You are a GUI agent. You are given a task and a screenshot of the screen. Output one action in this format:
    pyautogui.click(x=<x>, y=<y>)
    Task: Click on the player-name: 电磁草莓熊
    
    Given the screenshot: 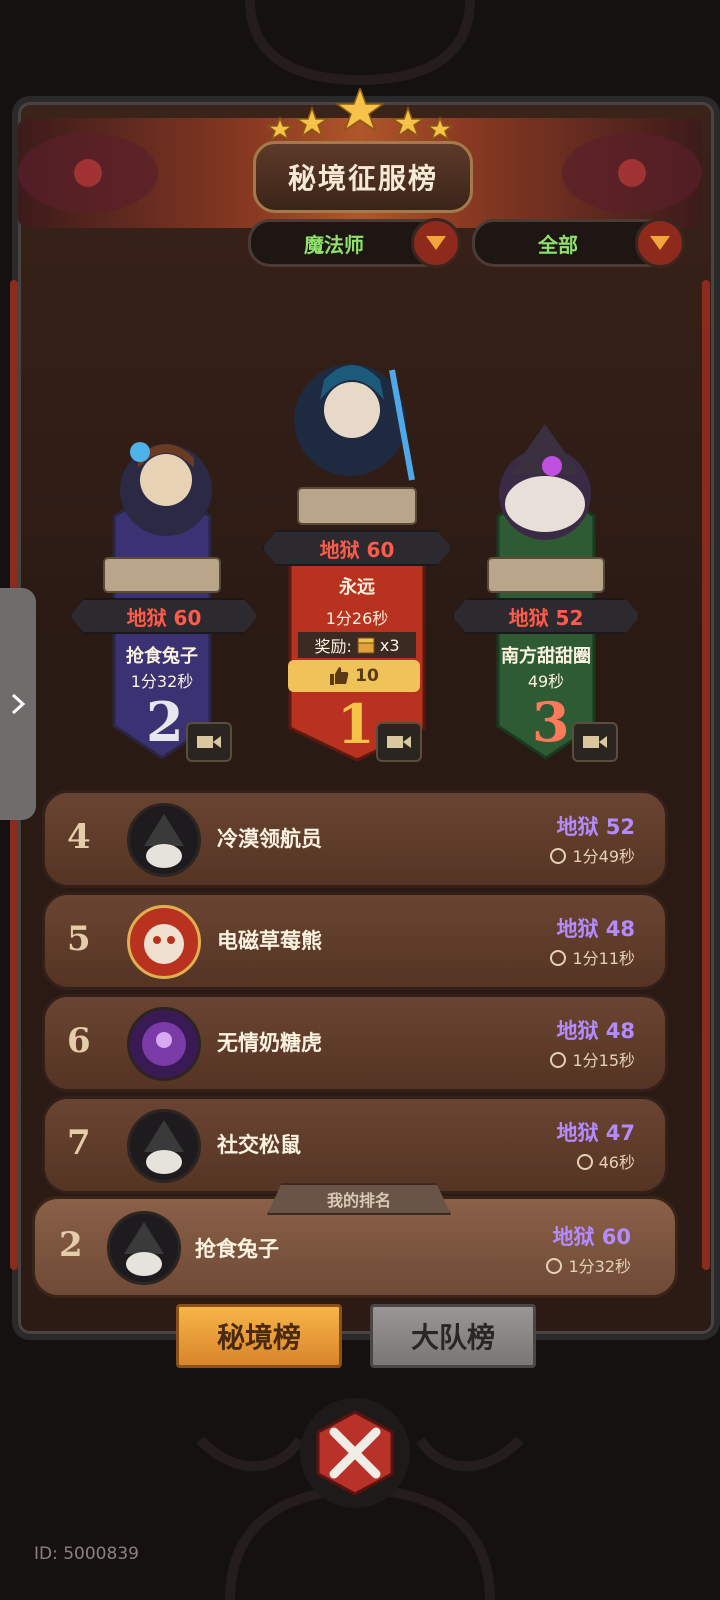 What is the action you would take?
    pyautogui.click(x=269, y=941)
    